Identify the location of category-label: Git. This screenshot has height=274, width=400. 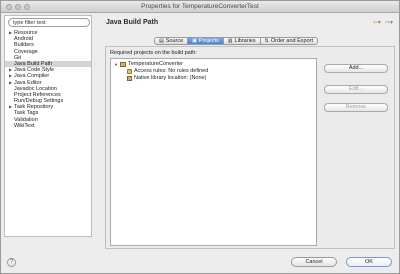
(18, 57).